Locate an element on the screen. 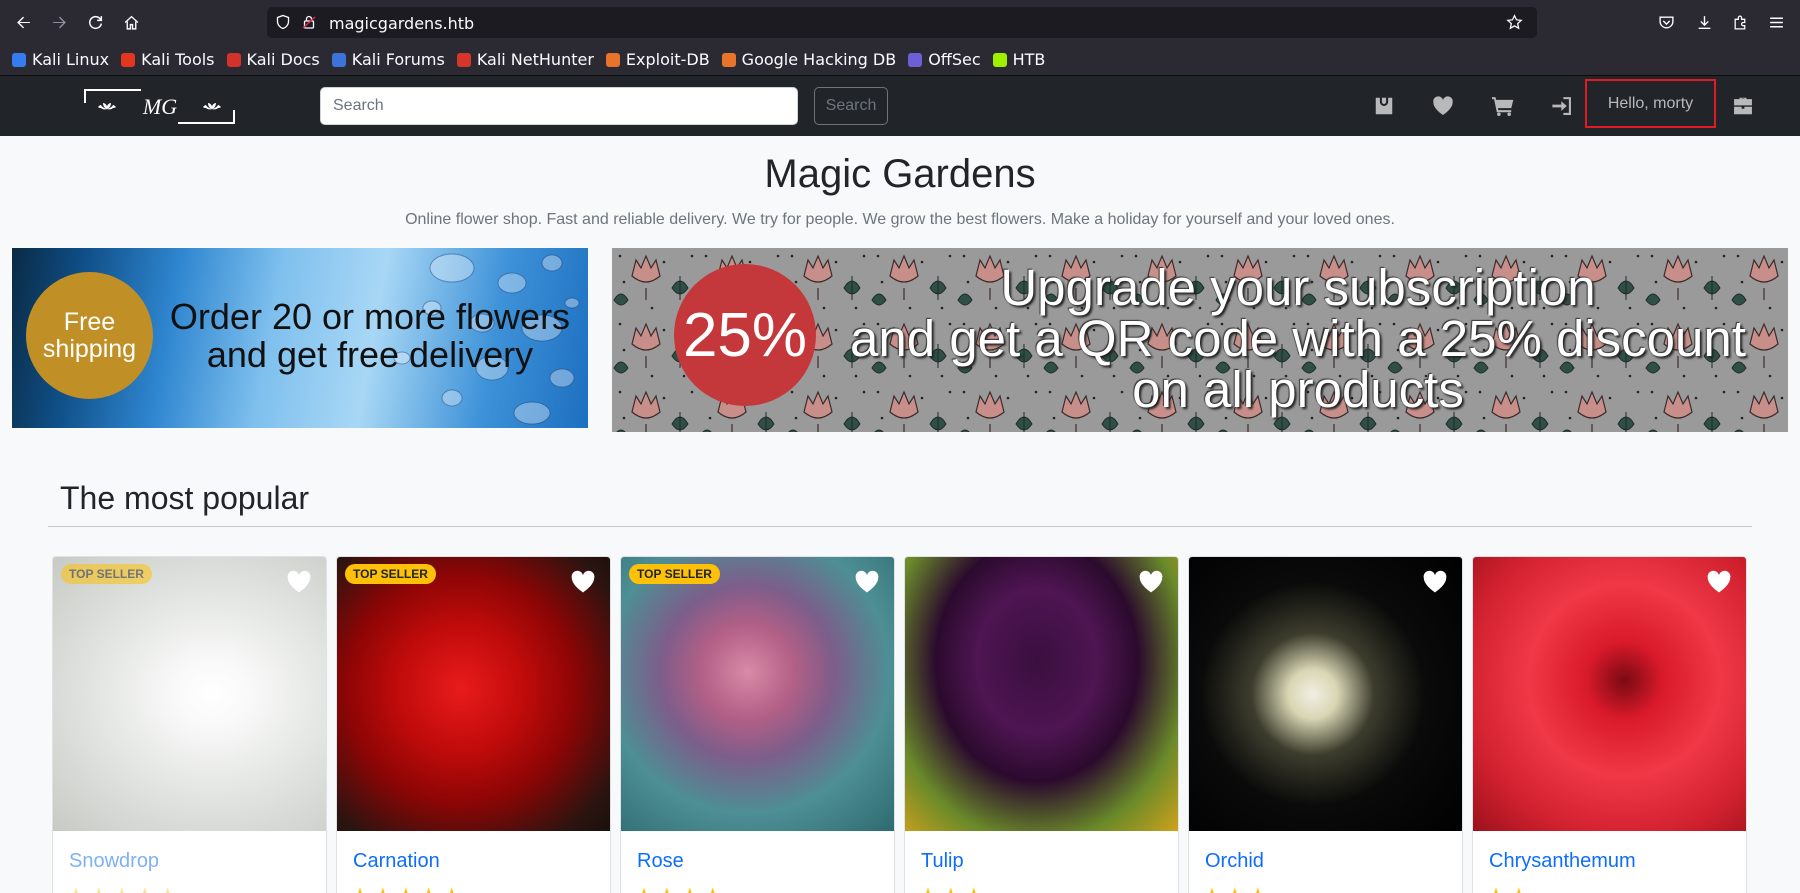  bookmark-item: Exploit-DB is located at coordinates (657, 59).